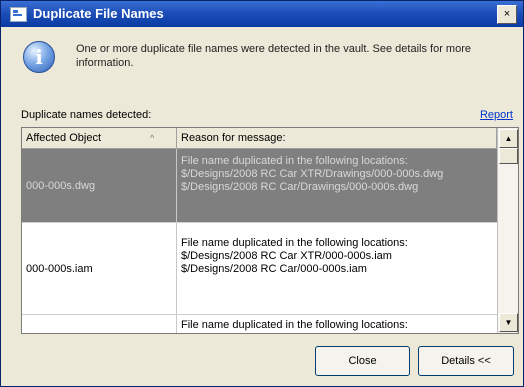  Describe the element at coordinates (362, 361) in the screenshot. I see `close-button: Close` at that location.